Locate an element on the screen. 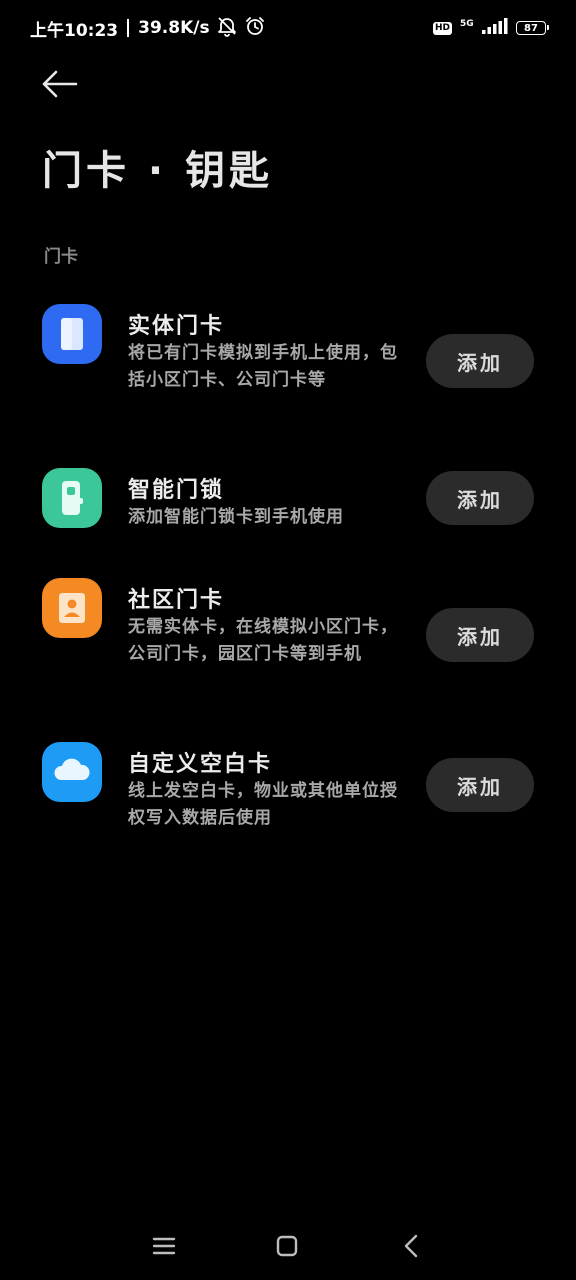 The height and width of the screenshot is (1280, 576). recents-button is located at coordinates (164, 1246).